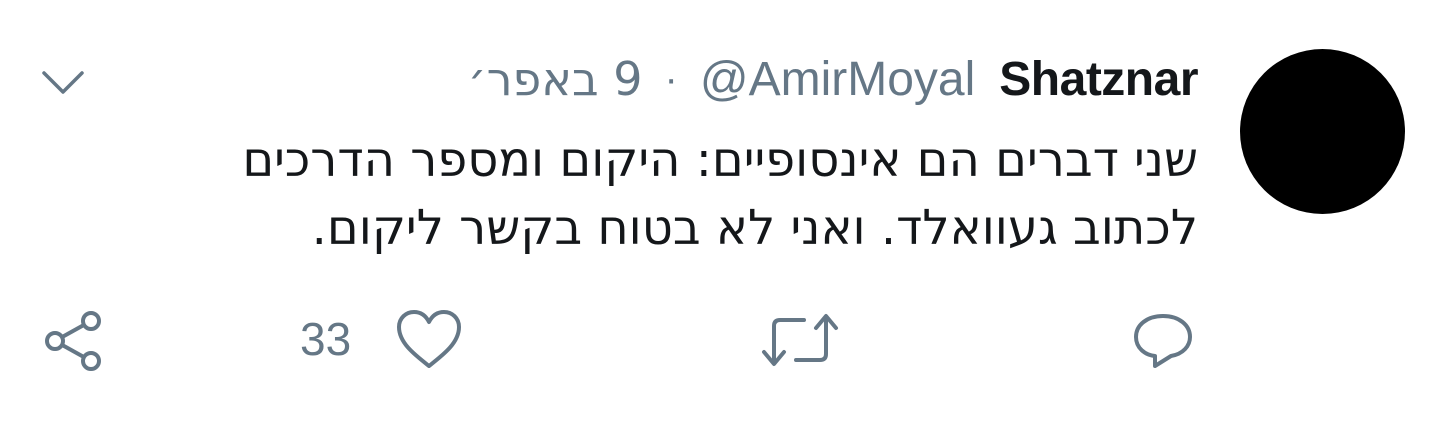  I want to click on retweet-button, so click(800, 340).